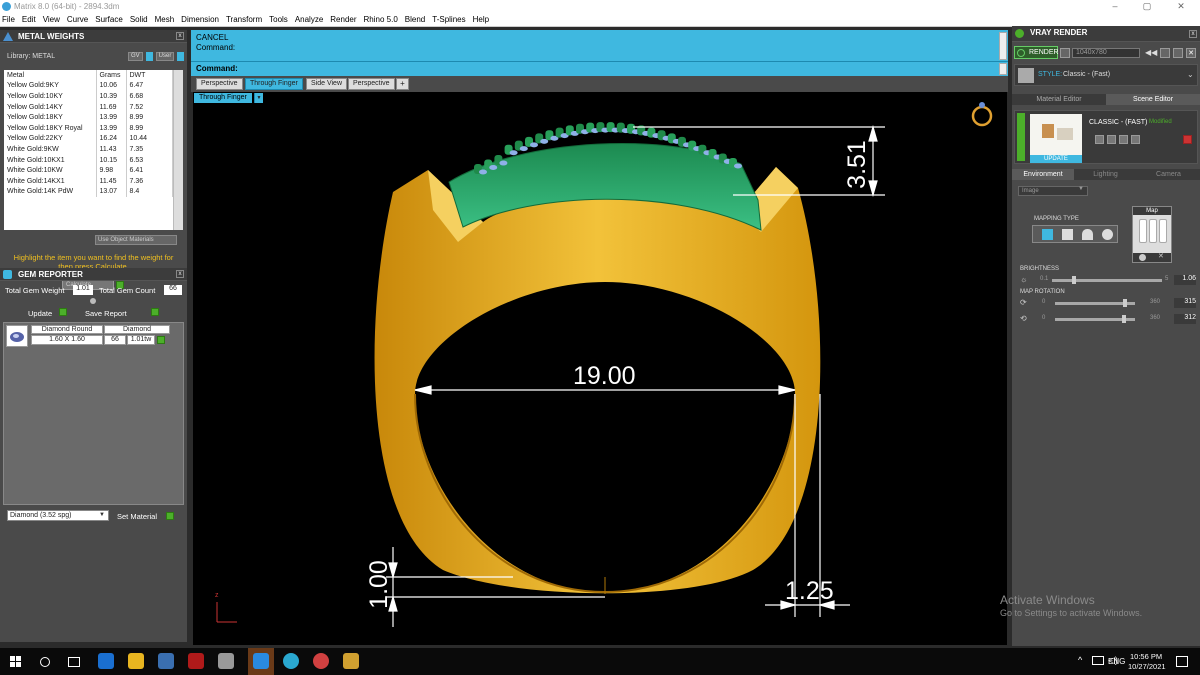 The image size is (1200, 675). Describe the element at coordinates (155, 312) in the screenshot. I see `save-report-go-icon` at that location.